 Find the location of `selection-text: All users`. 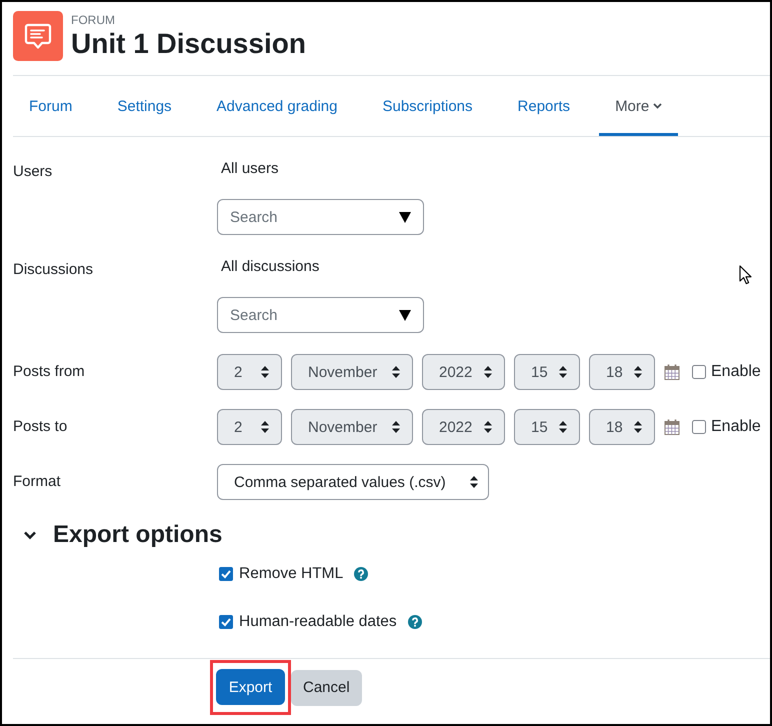

selection-text: All users is located at coordinates (249, 169).